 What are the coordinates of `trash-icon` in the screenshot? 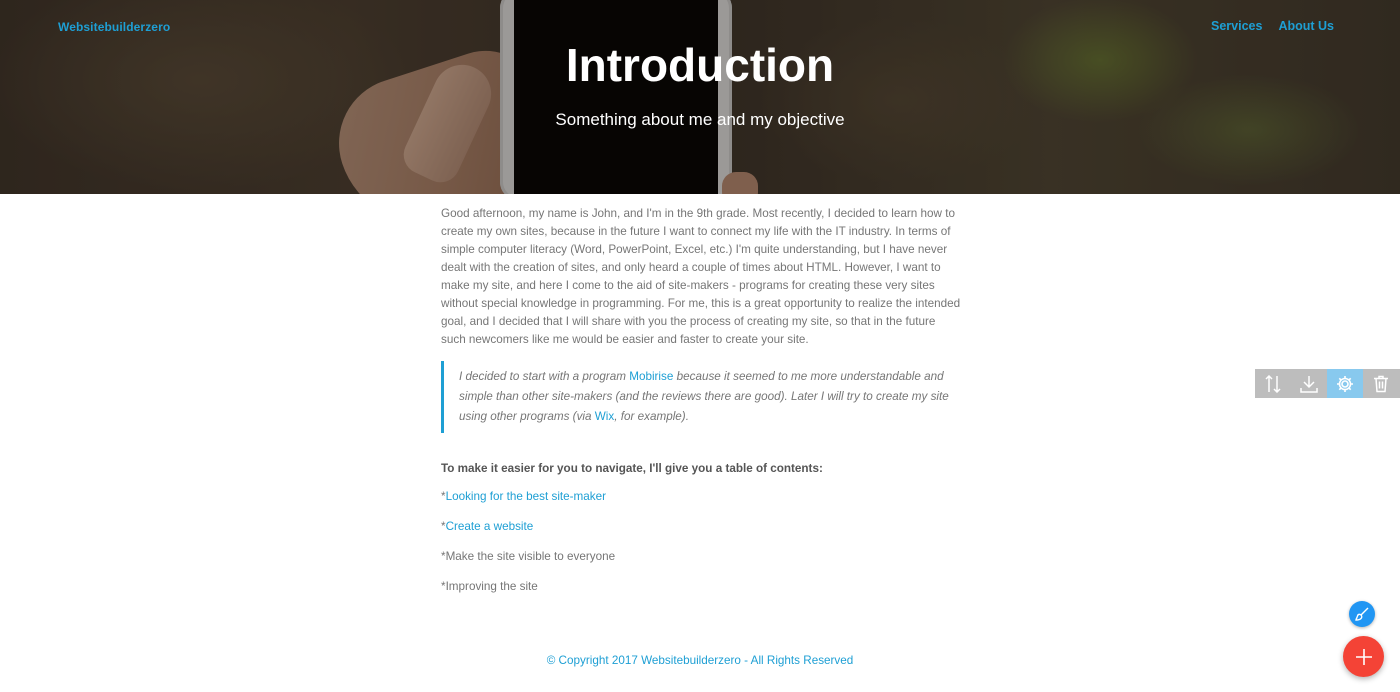 It's located at (1381, 383).